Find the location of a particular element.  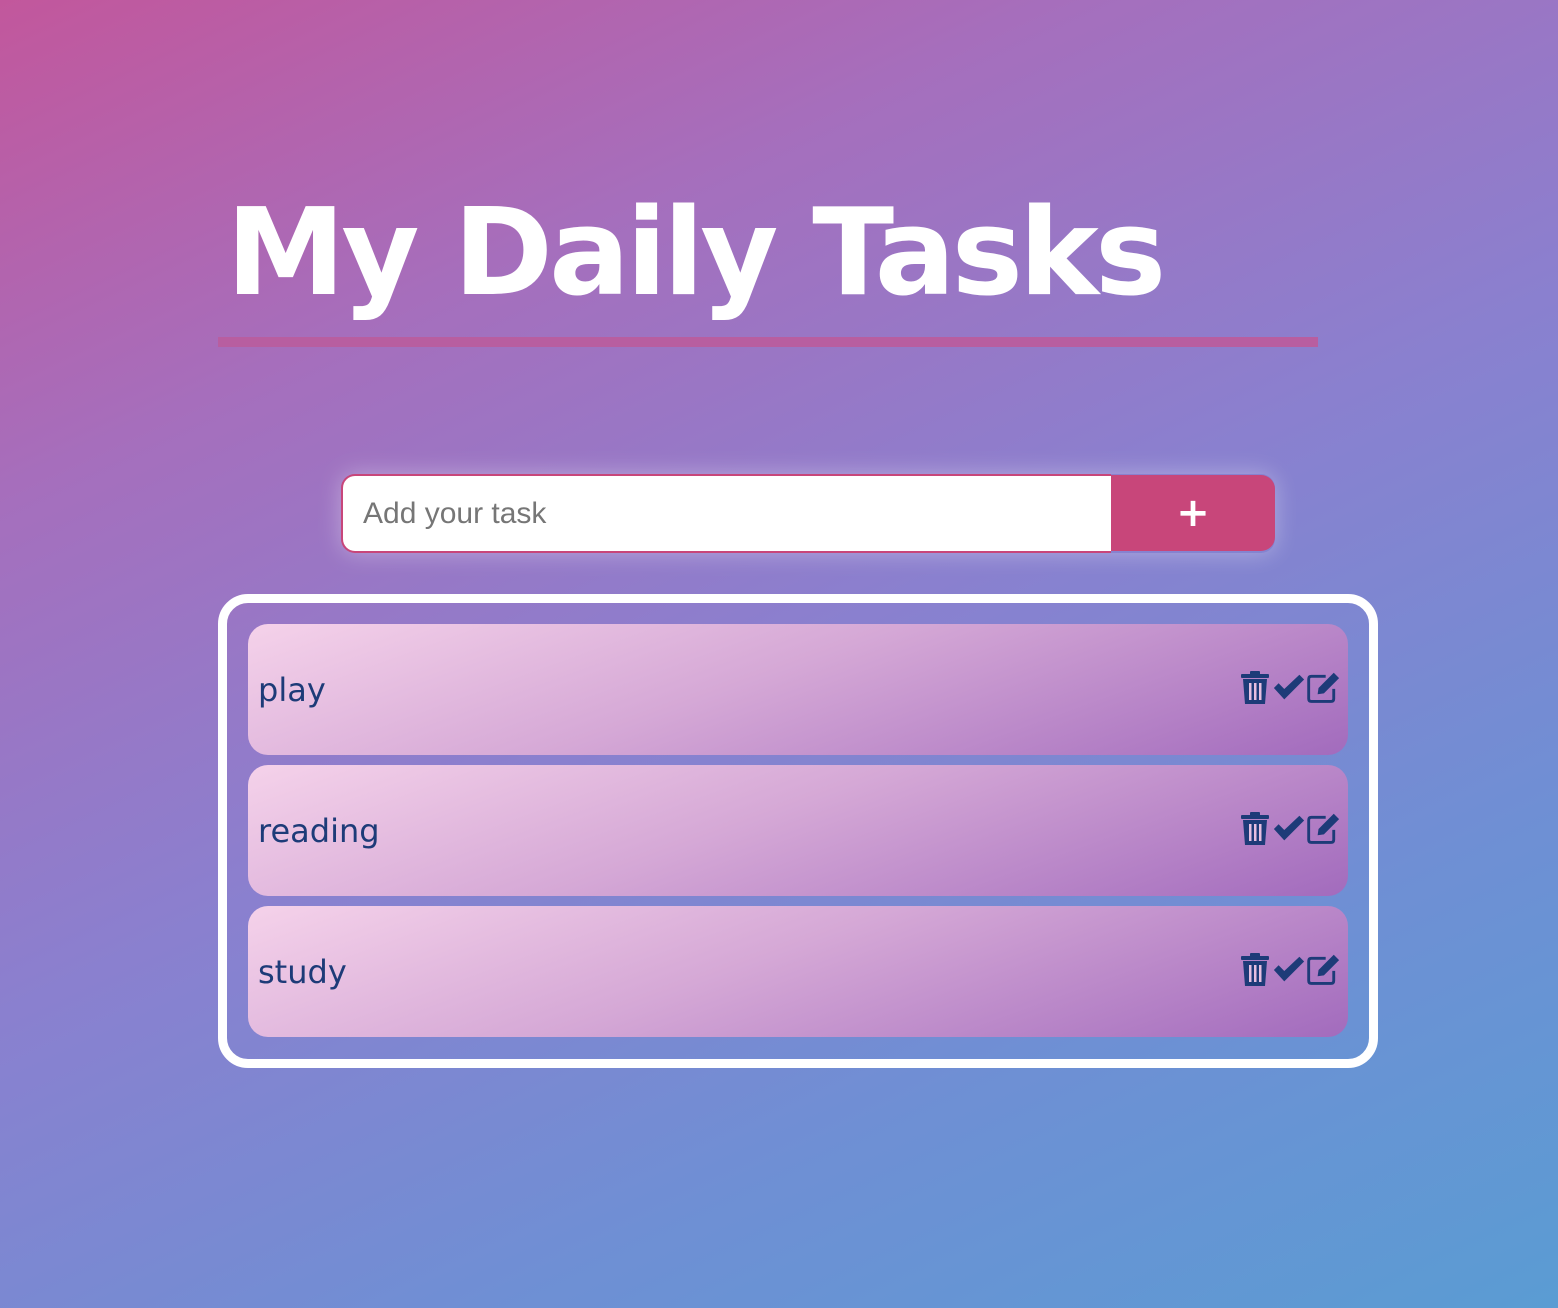

task-item: reading is located at coordinates (798, 830).